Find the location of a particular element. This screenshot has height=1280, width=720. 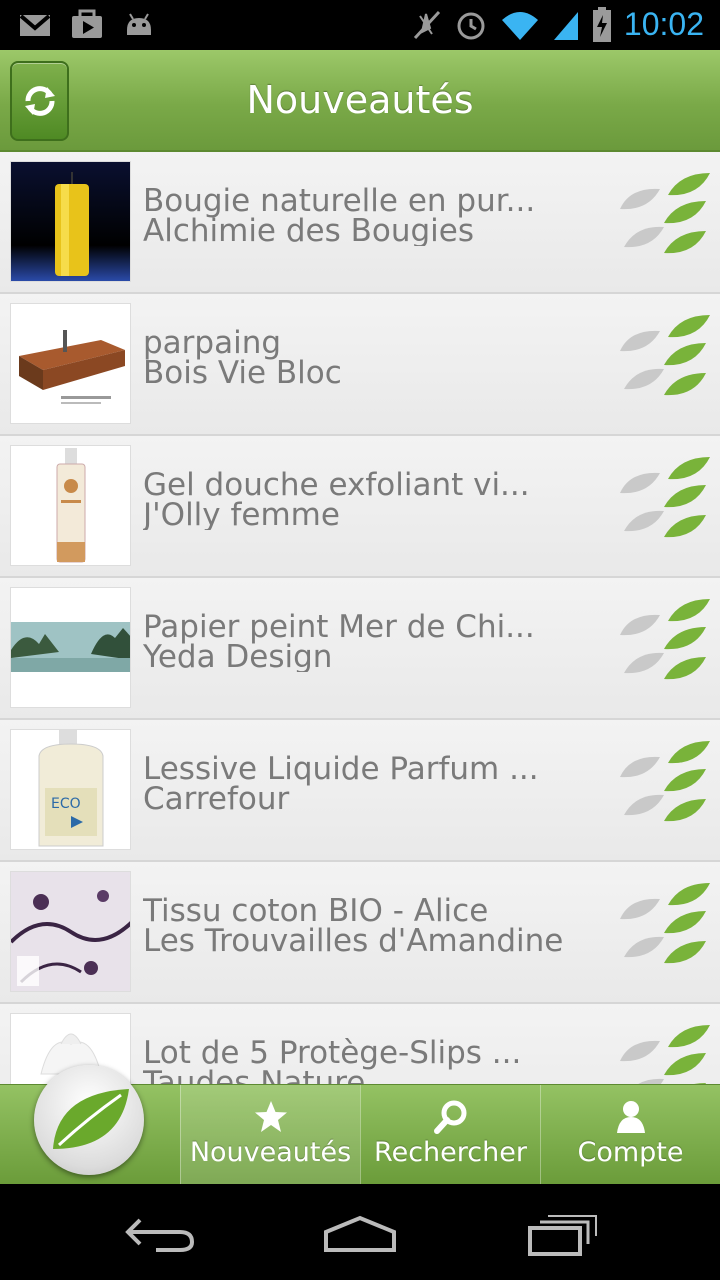

action-bar: Nouveautés is located at coordinates (360, 101).